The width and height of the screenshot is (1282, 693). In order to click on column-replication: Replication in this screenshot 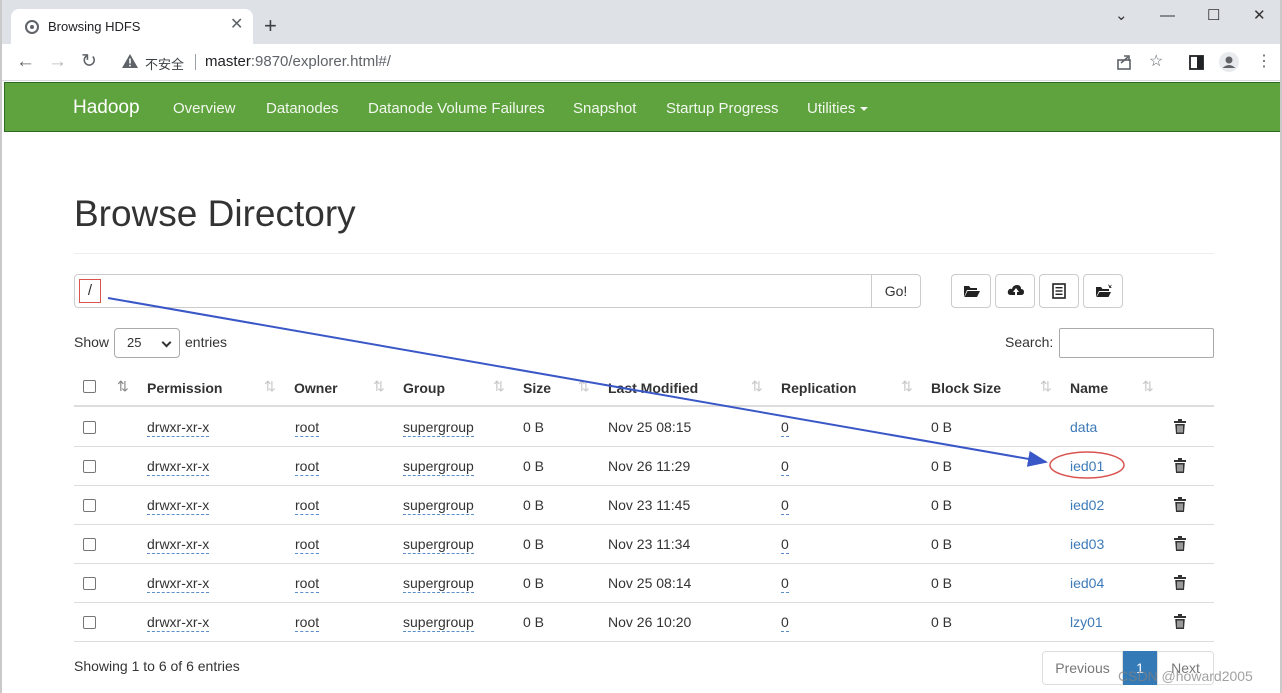, I will do `click(818, 388)`.